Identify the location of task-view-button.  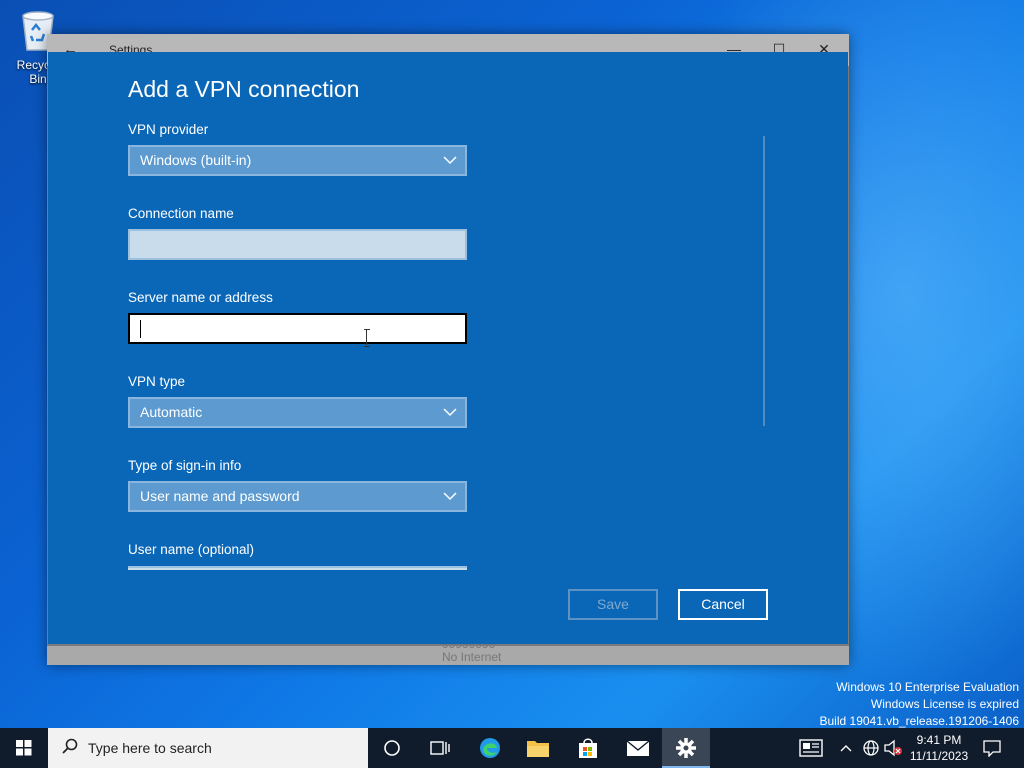
(440, 748).